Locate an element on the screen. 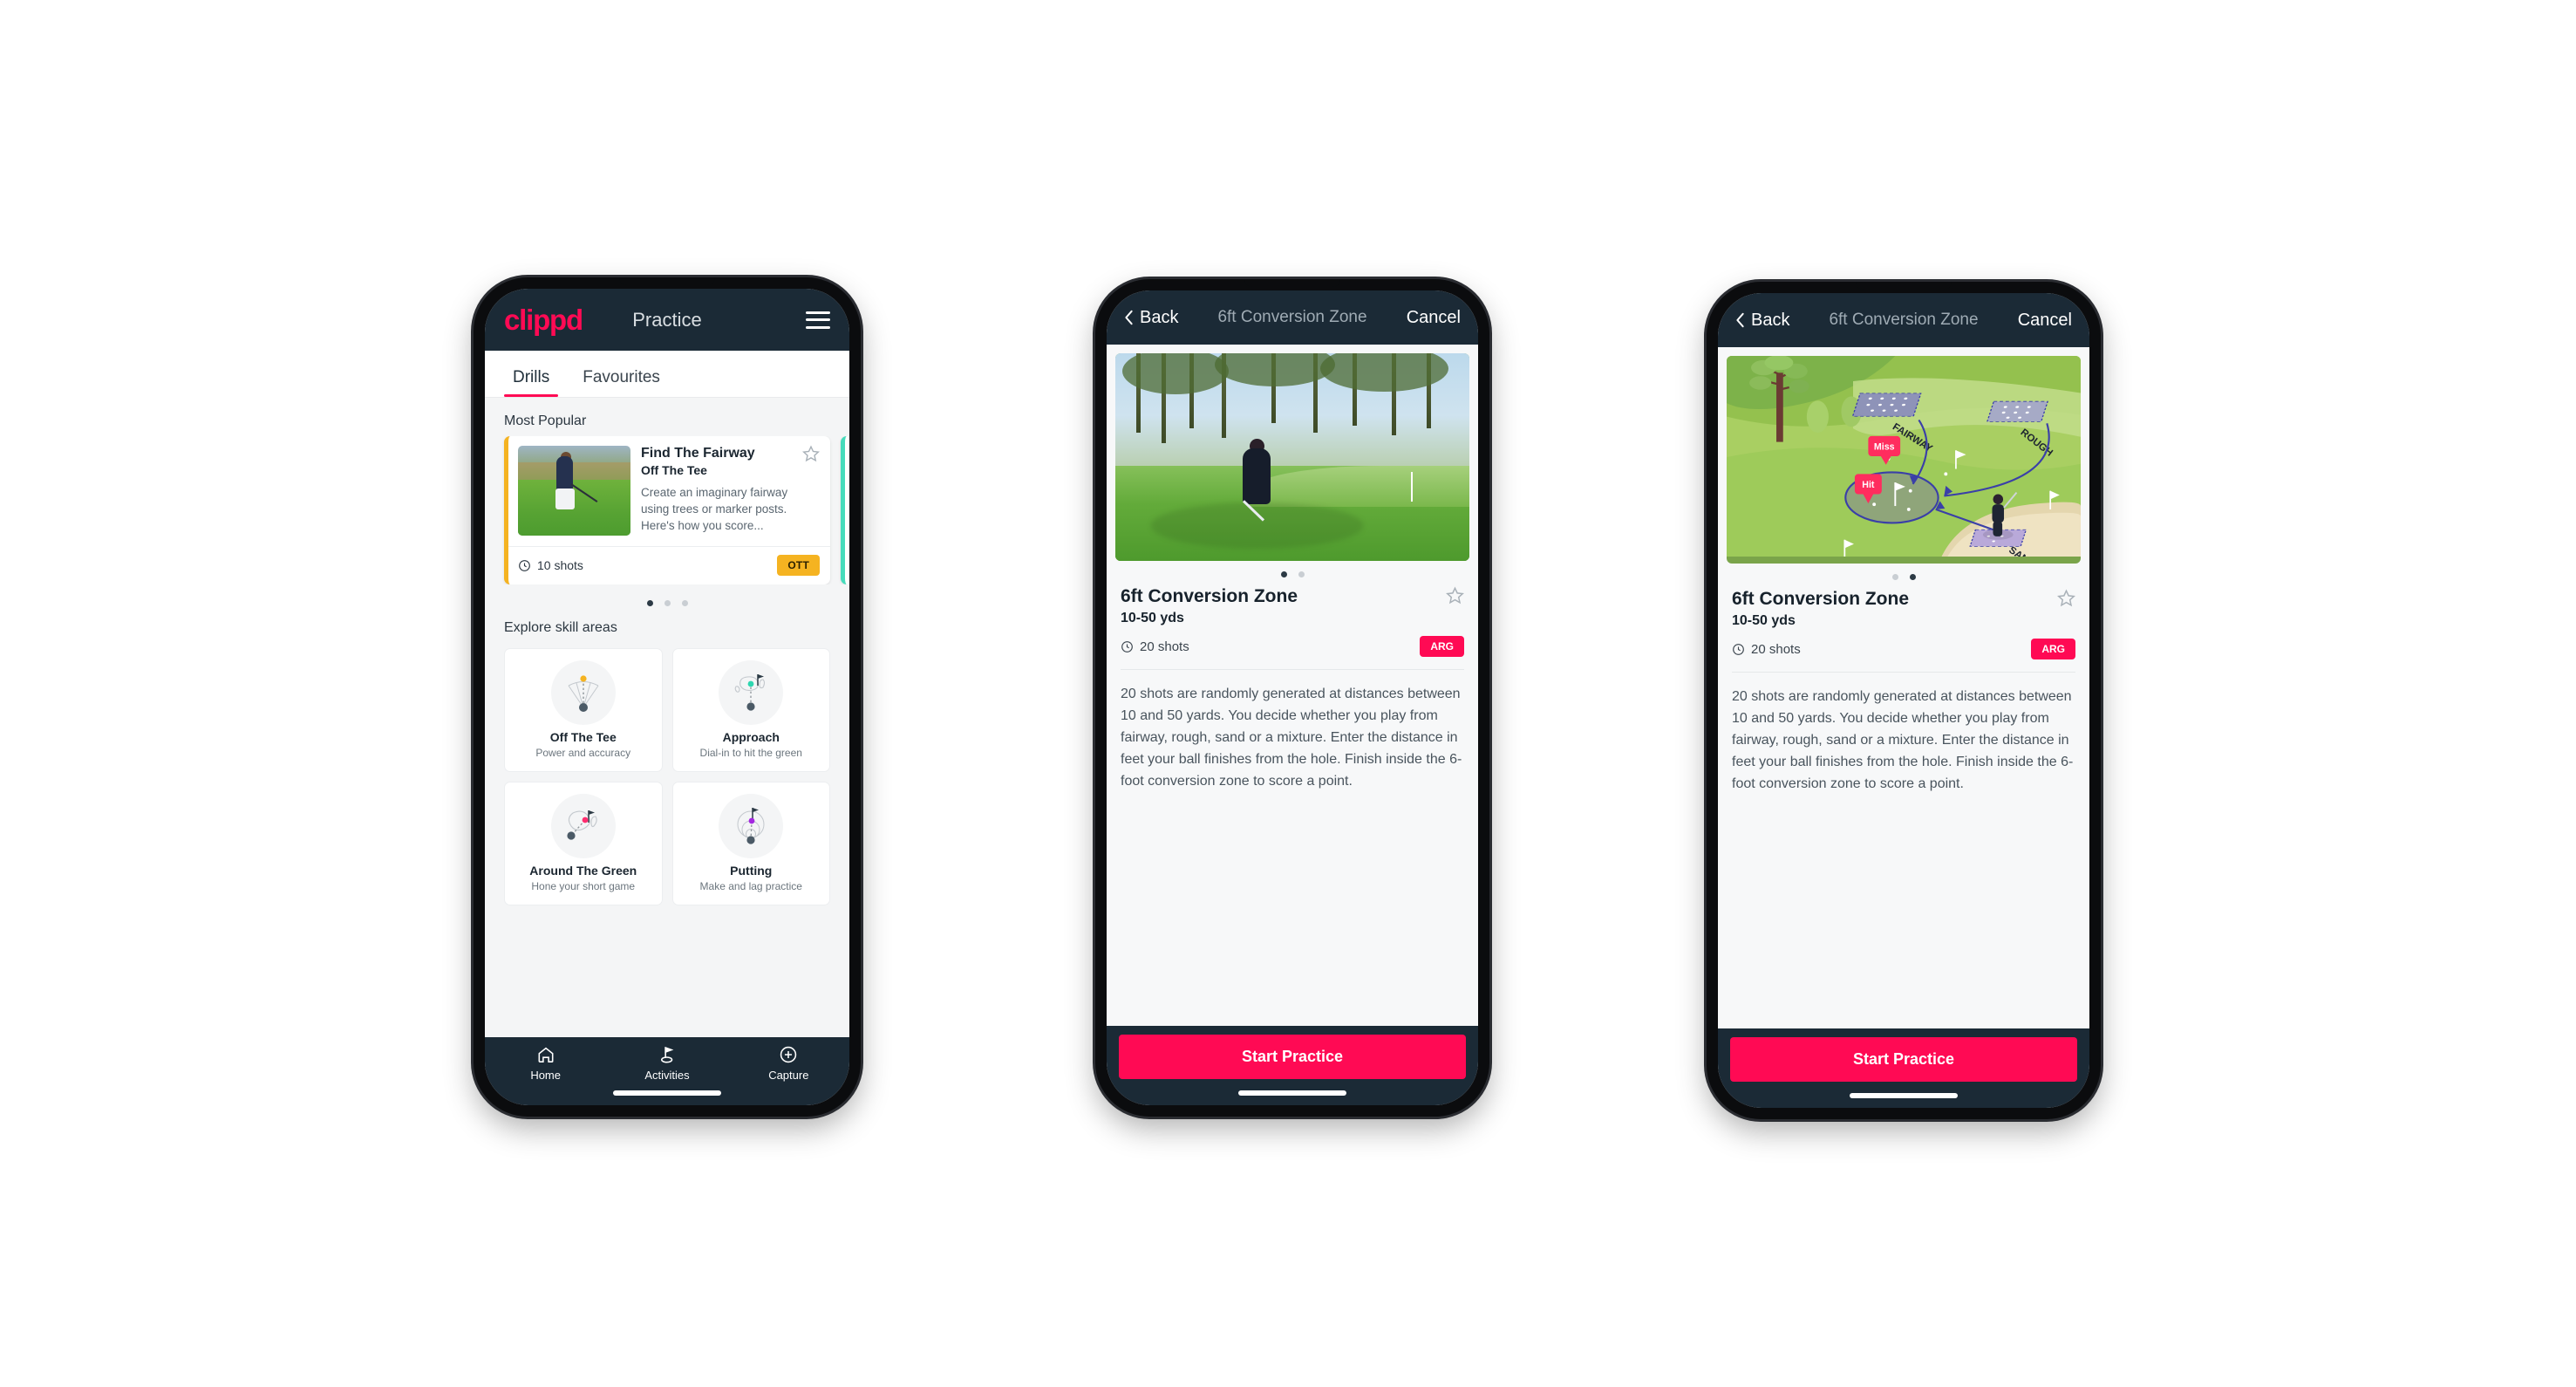 The image size is (2576, 1387). drill-shots-label: 10 shots is located at coordinates (560, 565).